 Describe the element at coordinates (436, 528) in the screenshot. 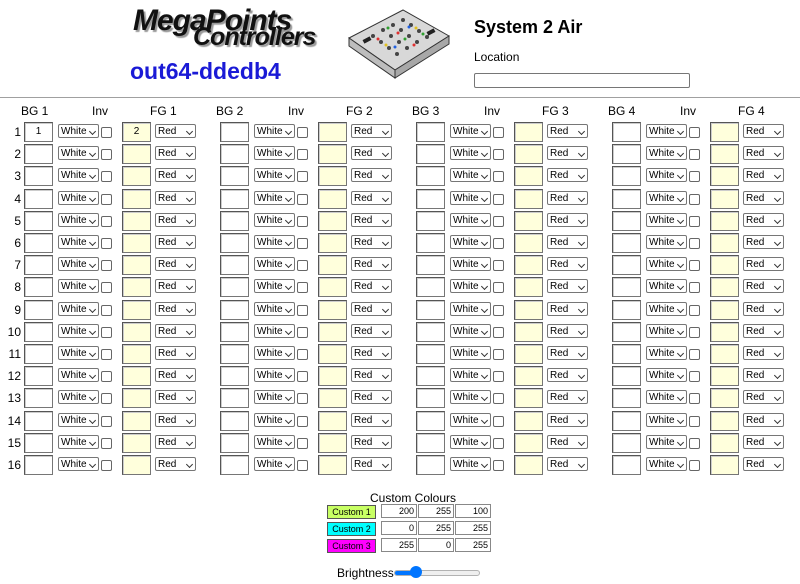

I see `custom-colour-g-input: 255` at that location.